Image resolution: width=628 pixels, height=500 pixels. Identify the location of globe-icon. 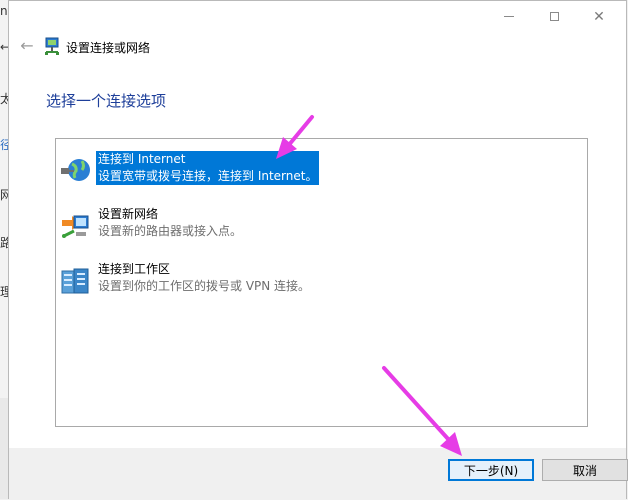
(75, 170).